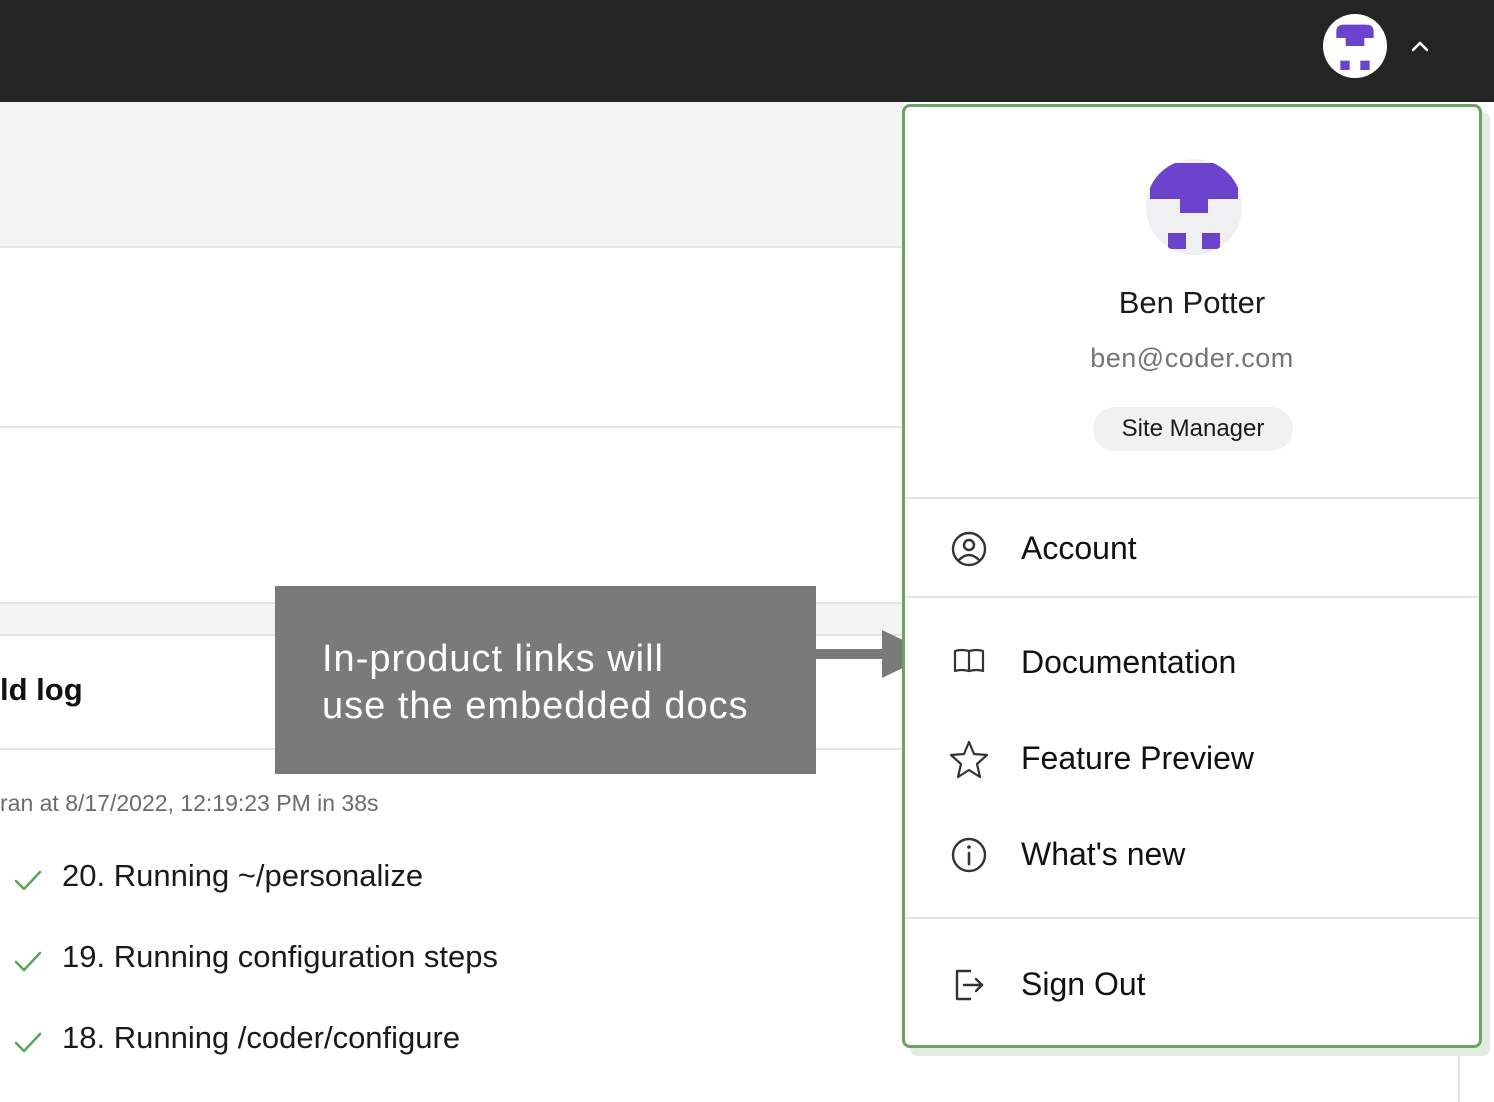 This screenshot has width=1494, height=1102. What do you see at coordinates (1192, 984) in the screenshot?
I see `menu-item-sign-out: Sign Out` at bounding box center [1192, 984].